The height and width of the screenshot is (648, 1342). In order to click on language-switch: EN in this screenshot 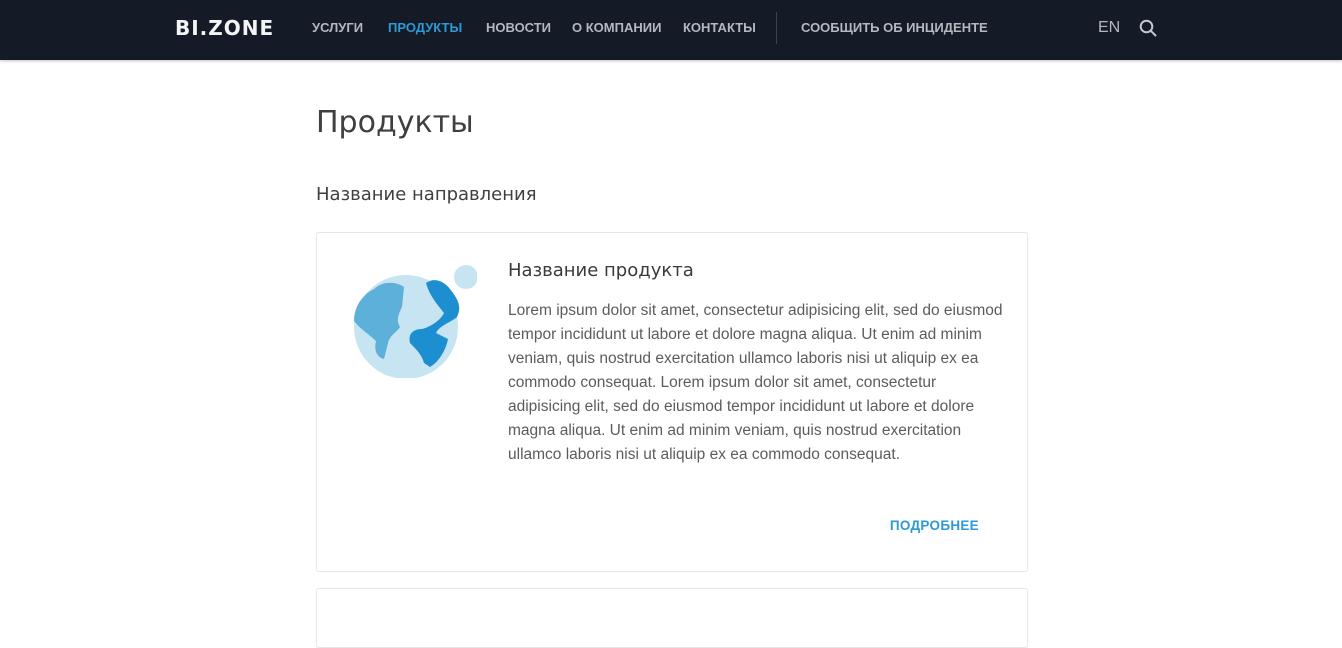, I will do `click(1109, 28)`.